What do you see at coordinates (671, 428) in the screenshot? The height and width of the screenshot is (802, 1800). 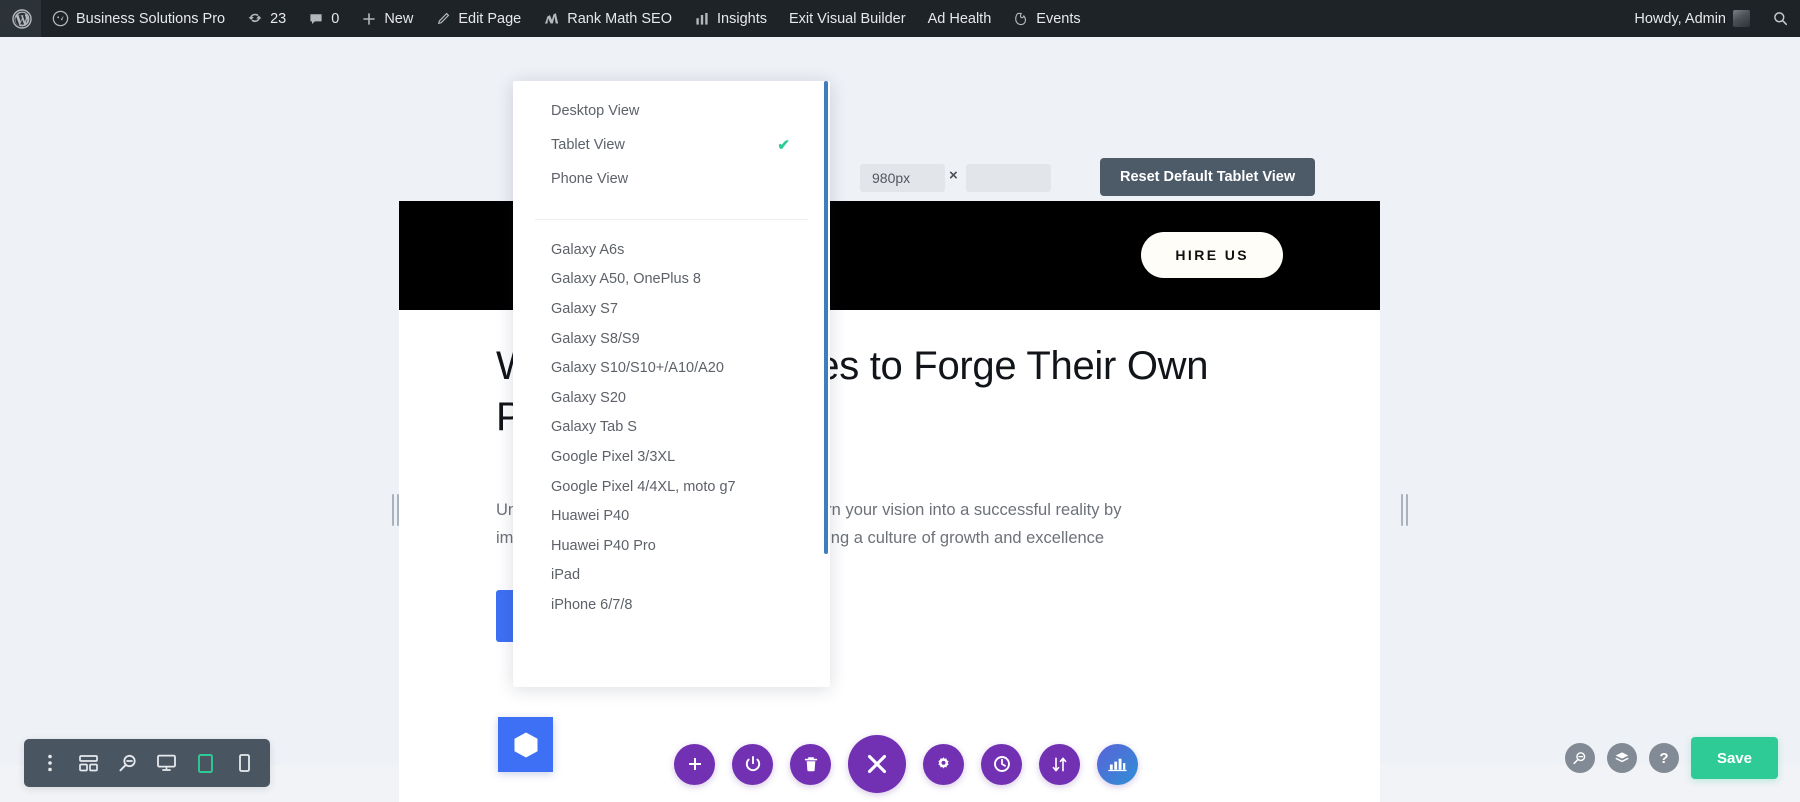 I see `menu-item-device: Galaxy Tab S` at bounding box center [671, 428].